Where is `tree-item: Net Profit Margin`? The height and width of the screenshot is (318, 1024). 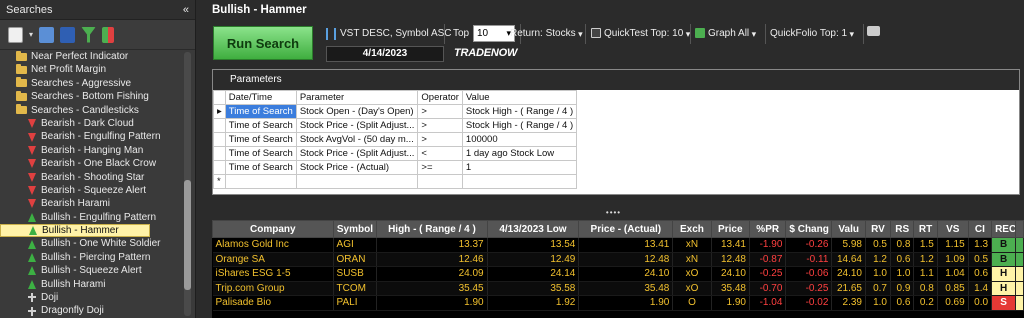 tree-item: Net Profit Margin is located at coordinates (97, 69).